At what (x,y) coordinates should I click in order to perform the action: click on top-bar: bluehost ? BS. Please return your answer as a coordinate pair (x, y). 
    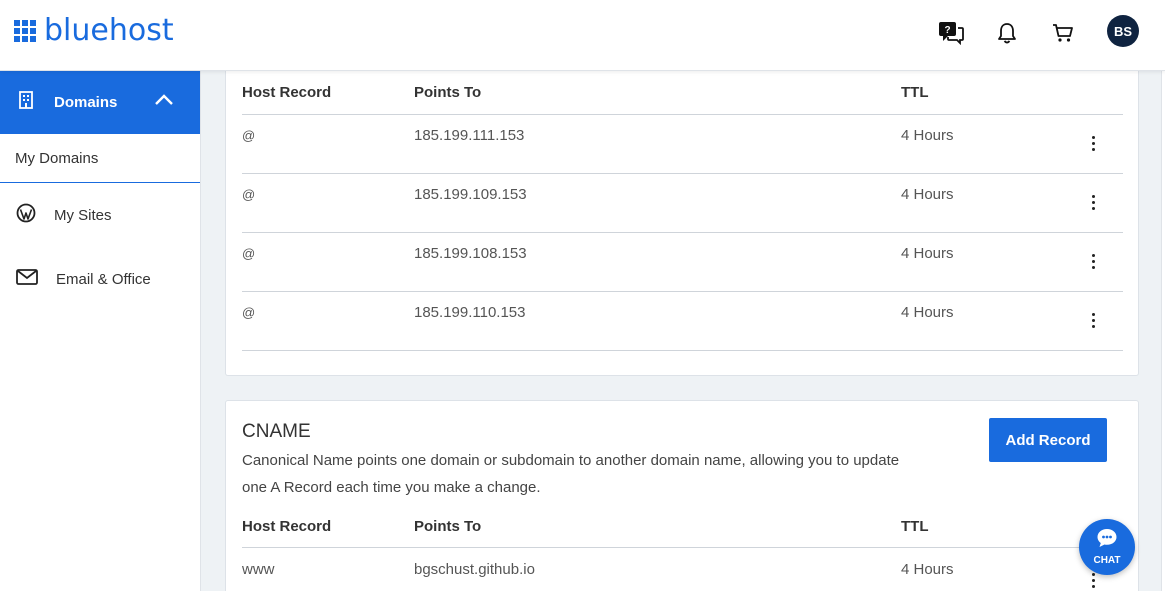
    Looking at the image, I should click on (582, 35).